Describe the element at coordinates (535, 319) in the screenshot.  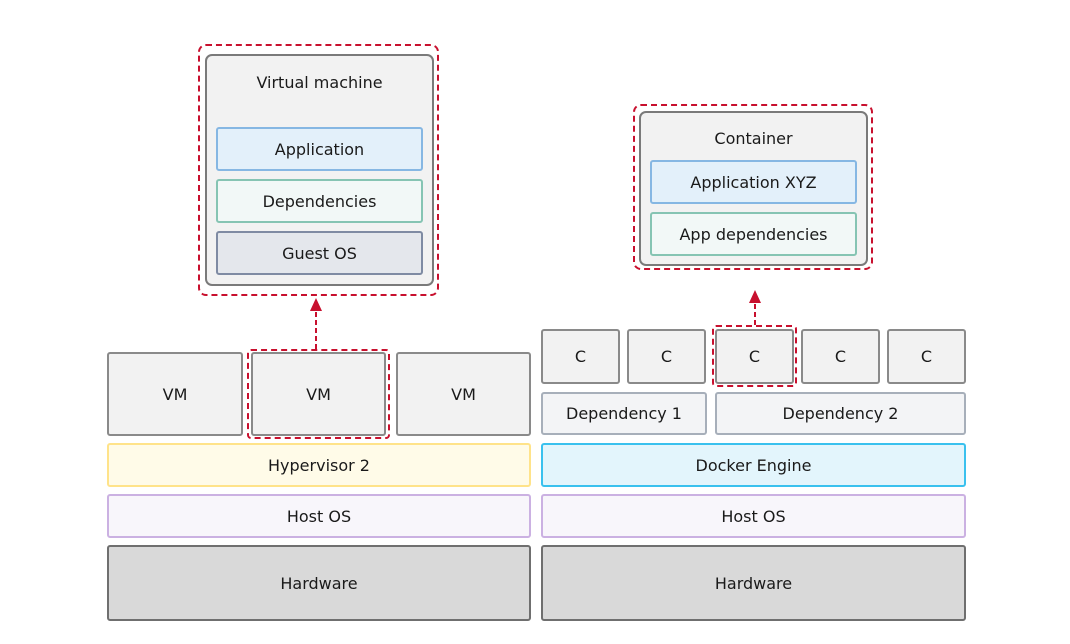
I see `arrows-layer` at that location.